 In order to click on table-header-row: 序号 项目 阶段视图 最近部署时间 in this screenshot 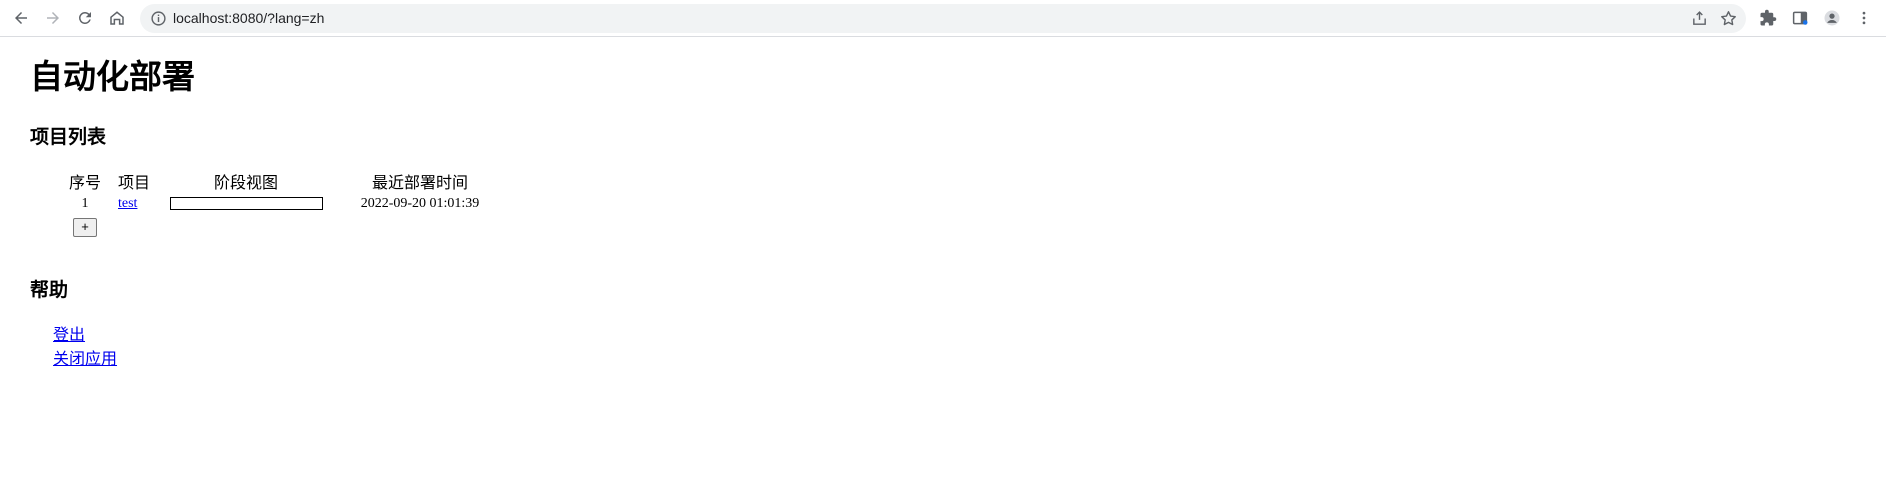, I will do `click(283, 181)`.